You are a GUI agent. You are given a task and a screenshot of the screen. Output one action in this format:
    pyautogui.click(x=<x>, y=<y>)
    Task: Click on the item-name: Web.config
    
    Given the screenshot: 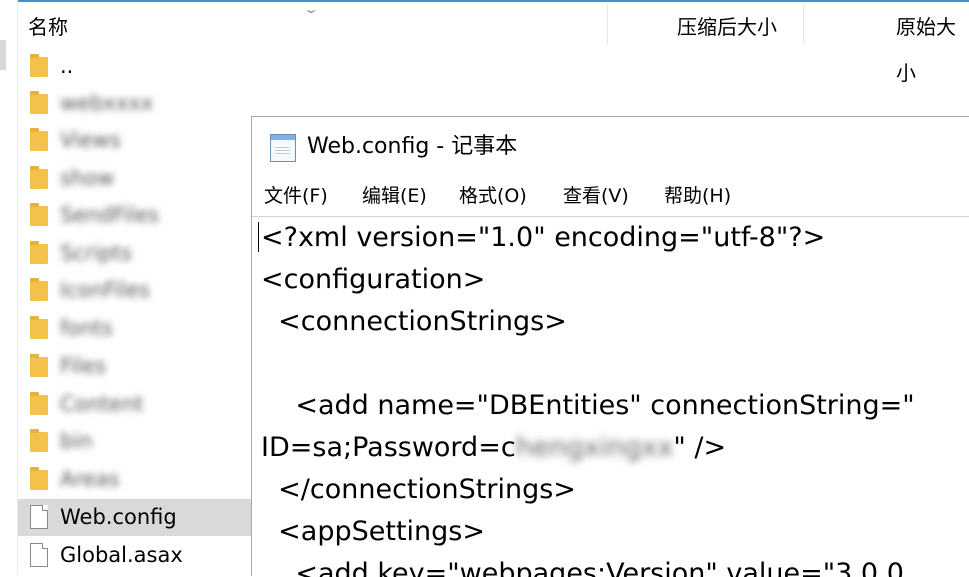 What is the action you would take?
    pyautogui.click(x=118, y=517)
    